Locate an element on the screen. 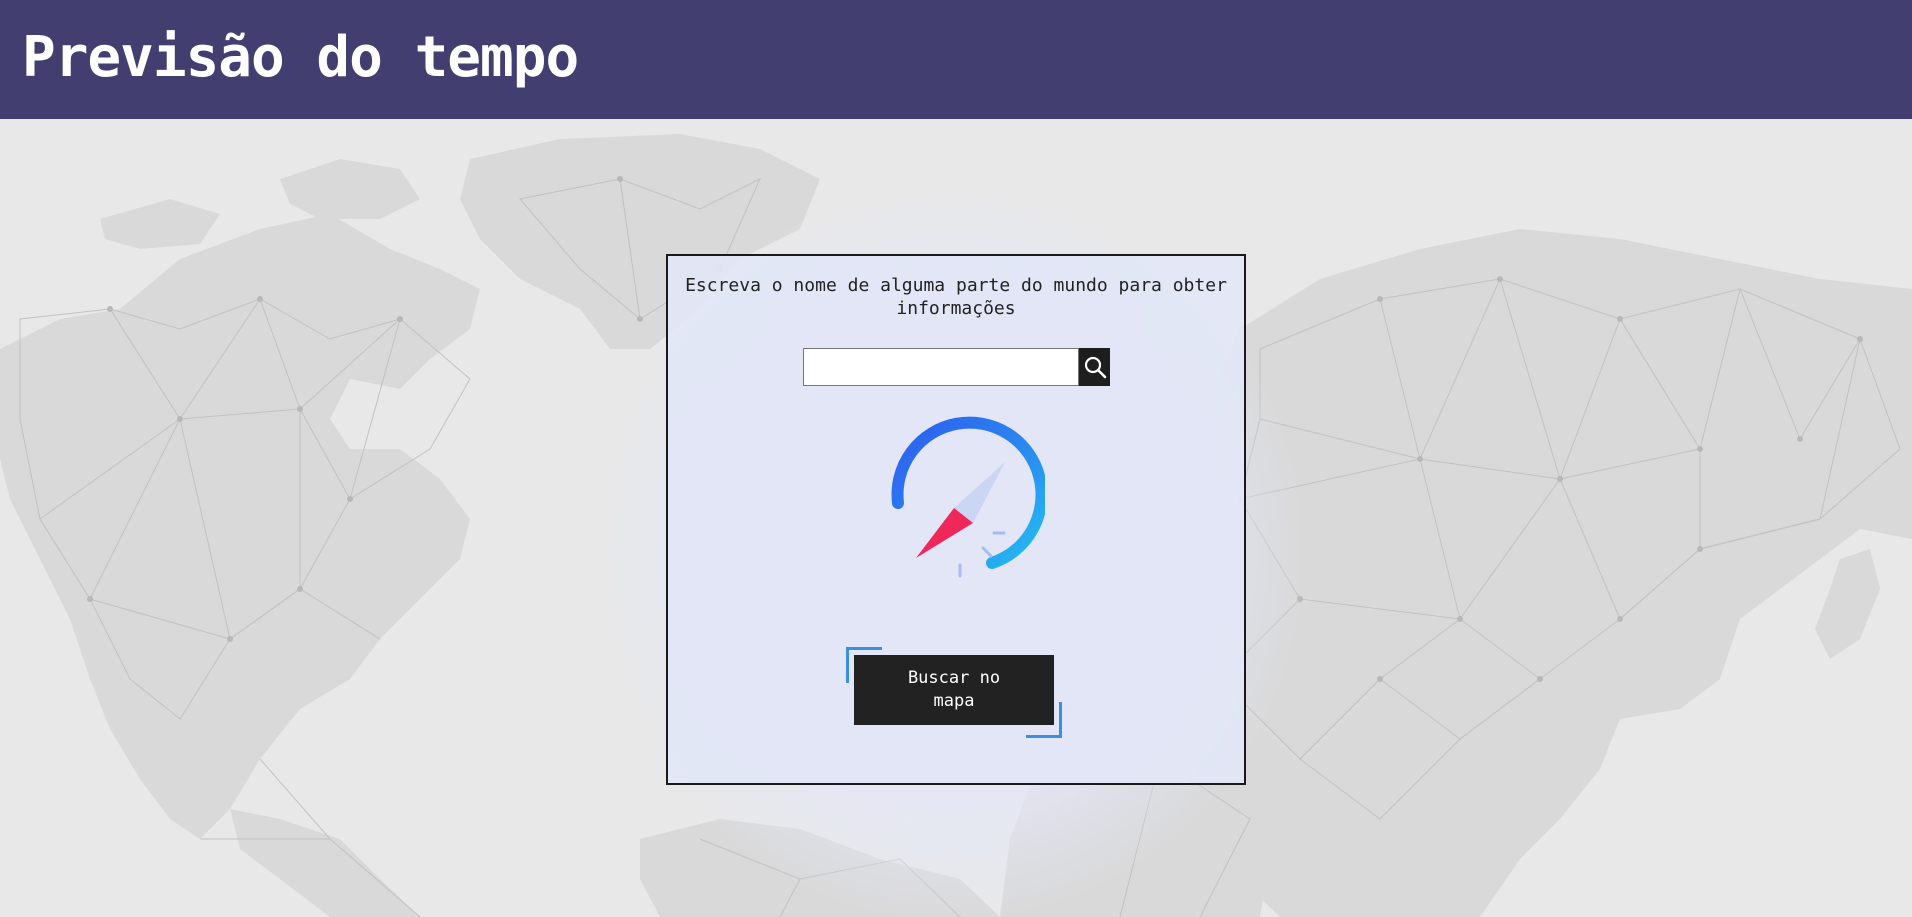 This screenshot has height=917, width=1912. search-on-map-button: Buscar no mapa is located at coordinates (954, 690).